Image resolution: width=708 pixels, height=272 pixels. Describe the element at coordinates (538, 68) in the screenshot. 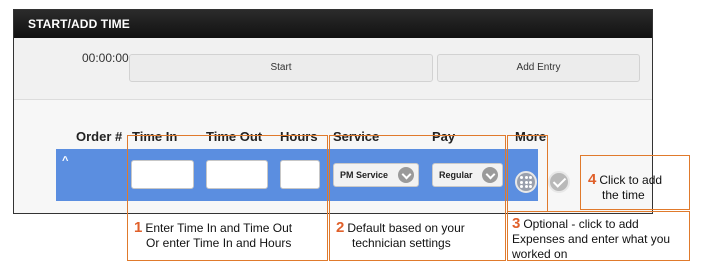

I see `add-entry-button: Add Entry` at that location.